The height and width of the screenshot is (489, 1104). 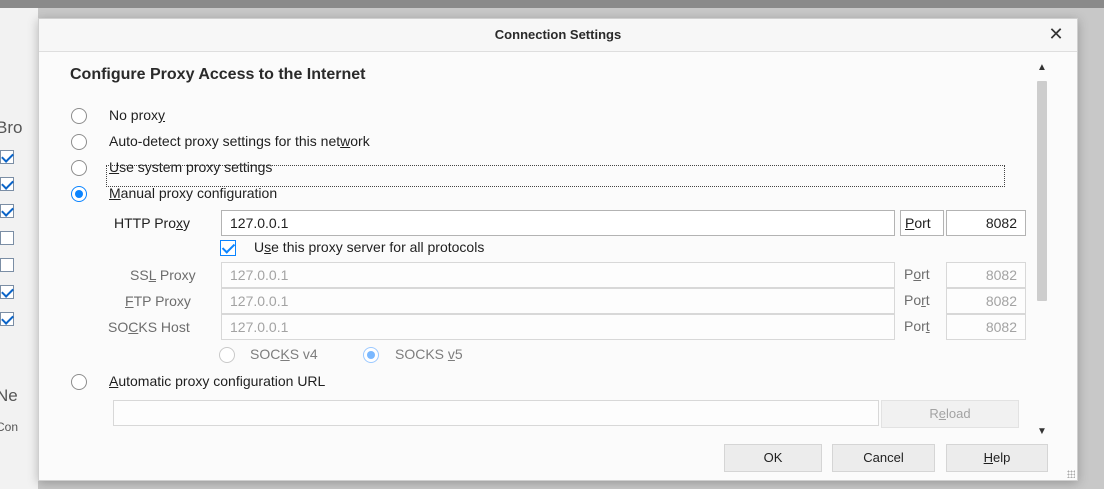 I want to click on background-text-3: Con, so click(x=9, y=427).